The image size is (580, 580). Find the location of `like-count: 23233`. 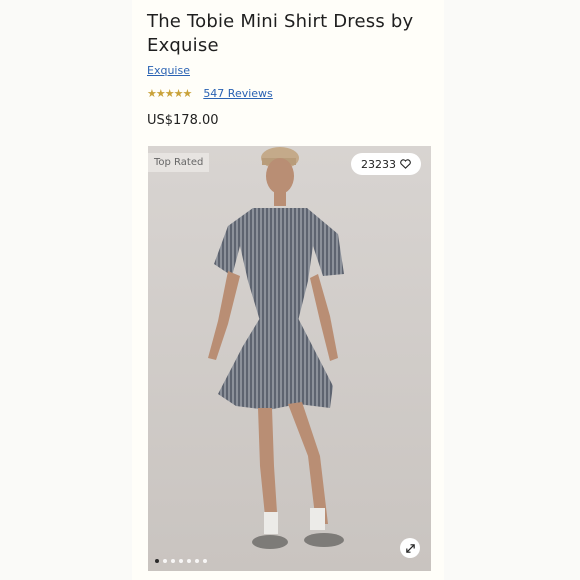

like-count: 23233 is located at coordinates (378, 164).